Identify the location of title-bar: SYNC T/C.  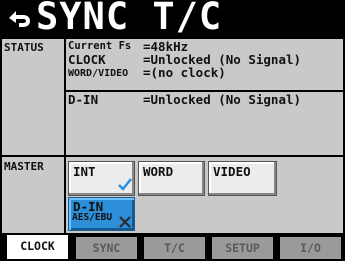
(172, 18).